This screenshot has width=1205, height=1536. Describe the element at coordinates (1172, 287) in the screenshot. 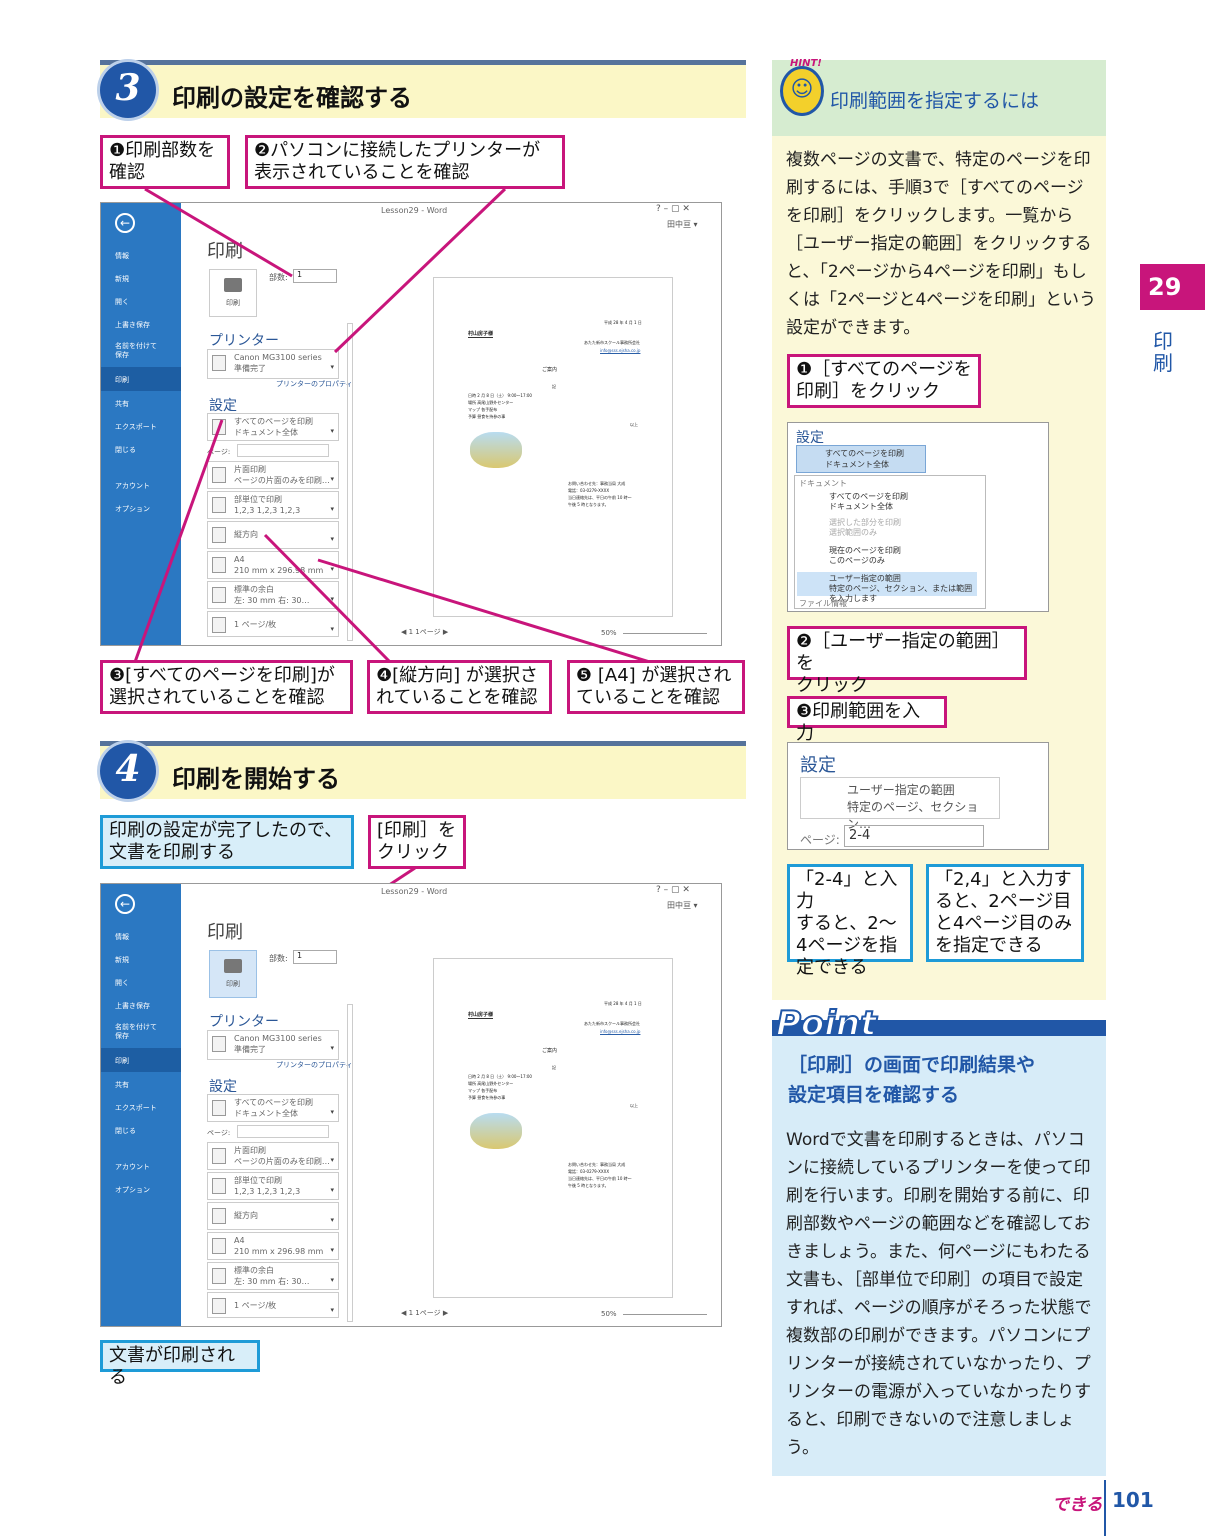

I see `chapter-tab: 29` at that location.